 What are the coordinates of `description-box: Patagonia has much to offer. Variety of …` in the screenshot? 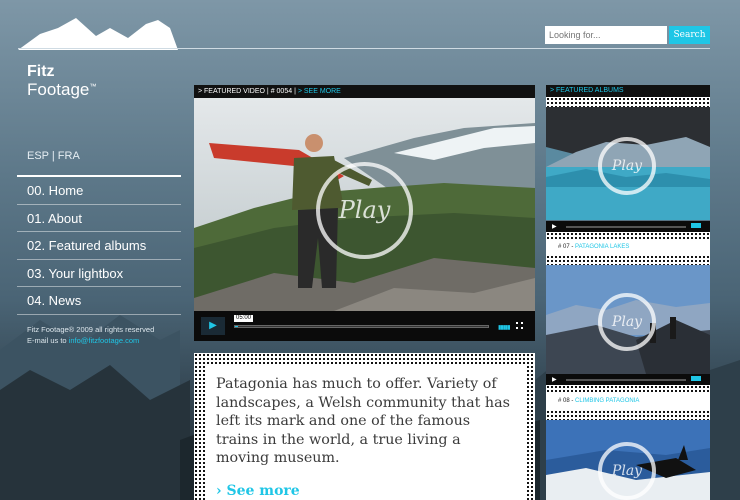 It's located at (365, 433).